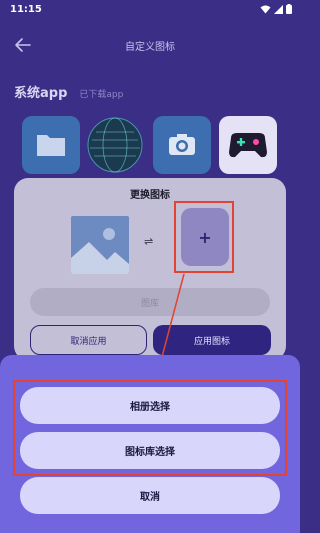  What do you see at coordinates (149, 241) in the screenshot?
I see `swap-icon: ⇌` at bounding box center [149, 241].